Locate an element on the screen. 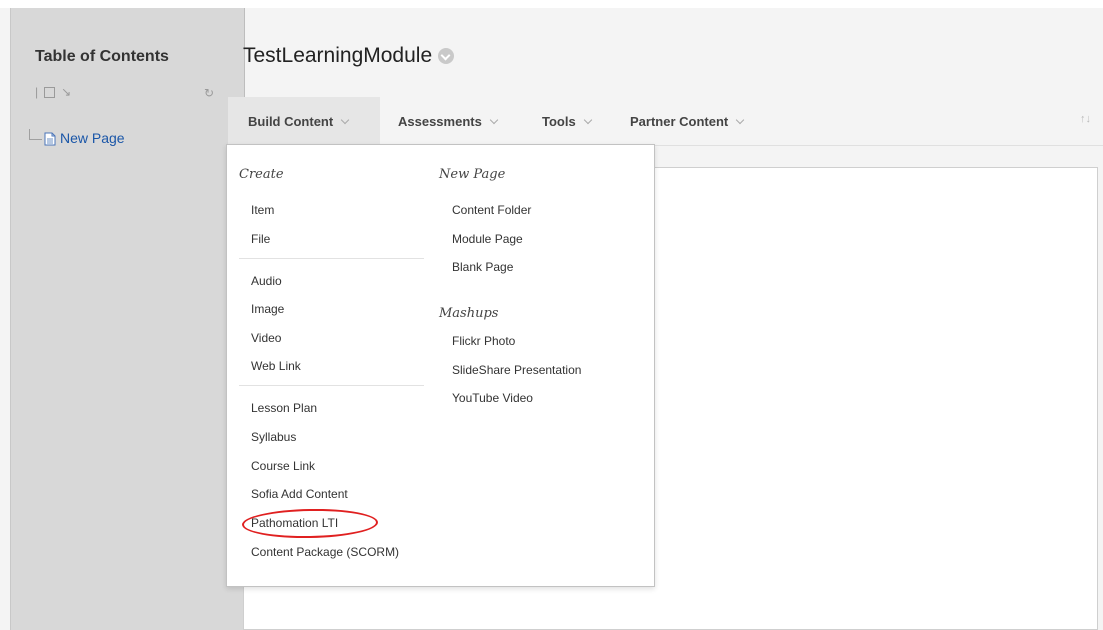  create-heading: Create is located at coordinates (261, 174).